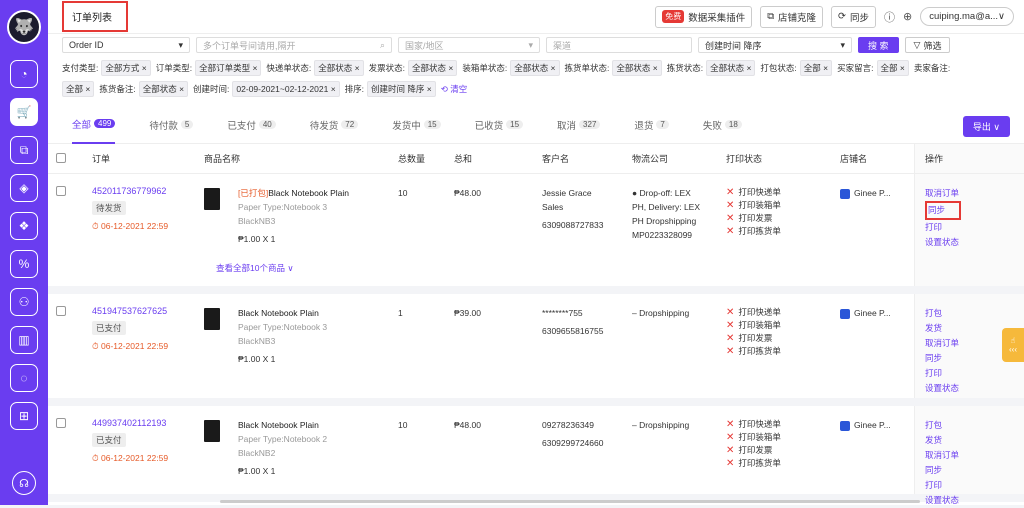 The height and width of the screenshot is (508, 1024). Describe the element at coordinates (775, 45) in the screenshot. I see `sort-select: 创建时间 降序 ▾` at that location.